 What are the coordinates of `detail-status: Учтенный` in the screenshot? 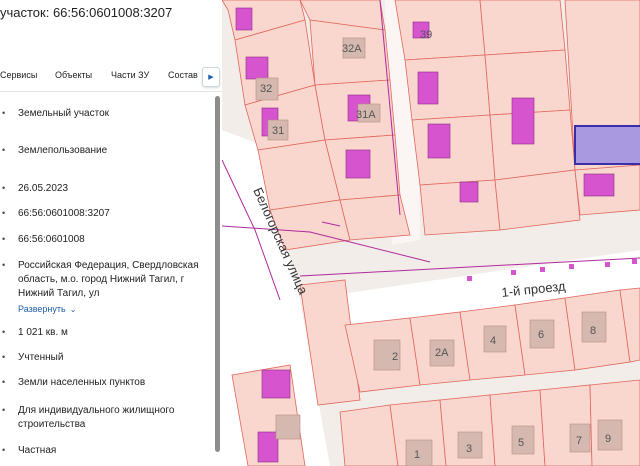 It's located at (41, 357).